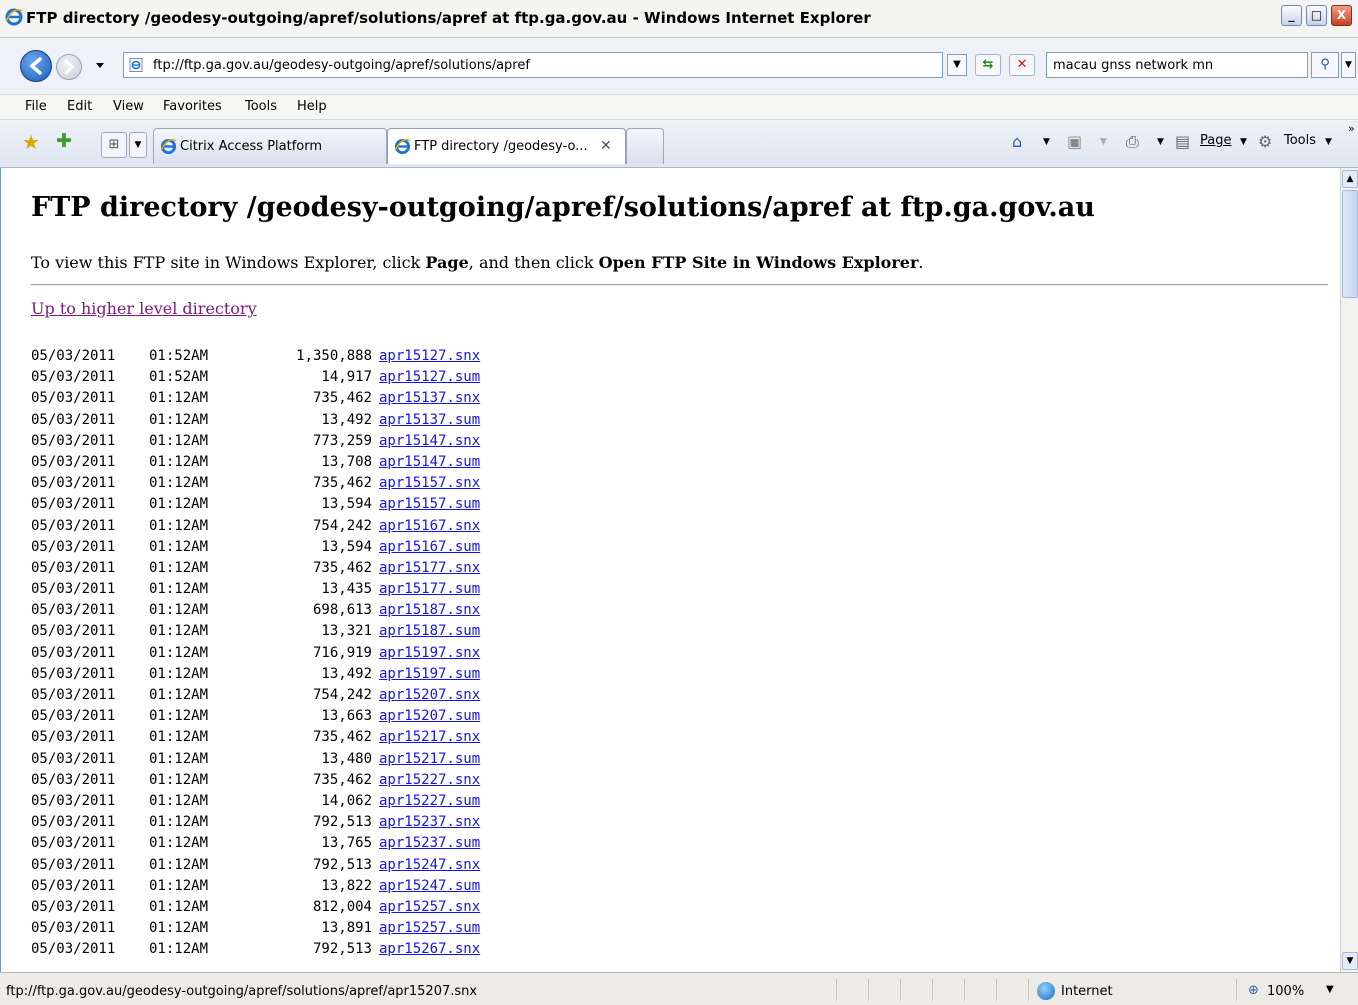 The width and height of the screenshot is (1358, 1005). What do you see at coordinates (31, 142) in the screenshot?
I see `favorites-center-icon: ★` at bounding box center [31, 142].